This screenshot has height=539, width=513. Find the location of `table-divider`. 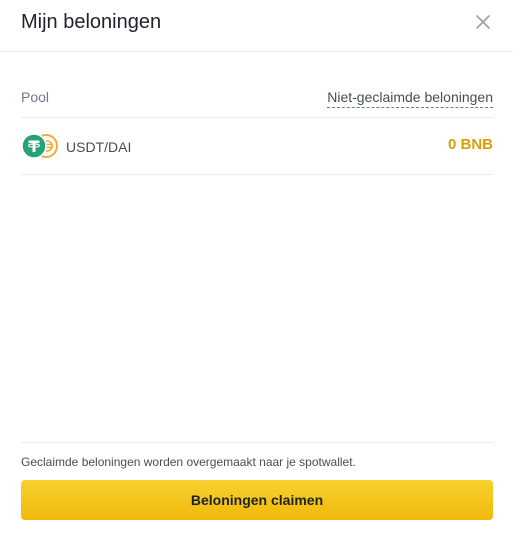

table-divider is located at coordinates (257, 174).